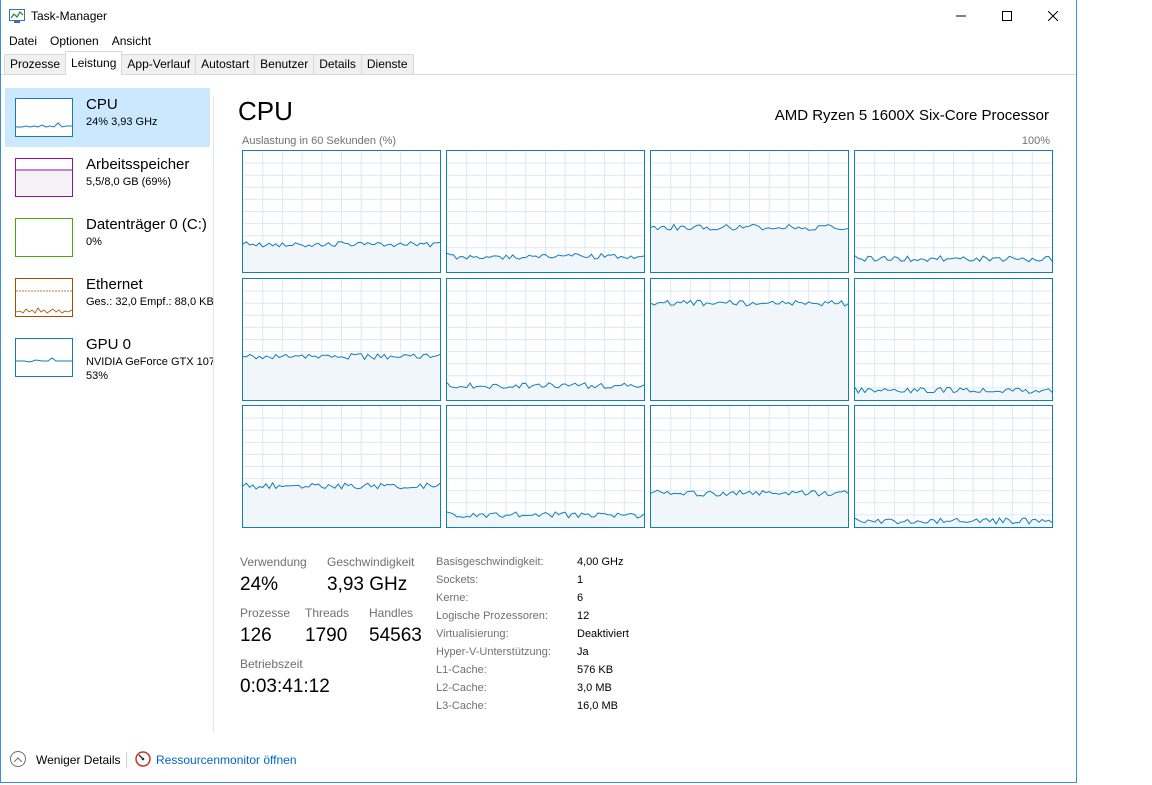 Image resolution: width=1152 pixels, height=785 pixels. What do you see at coordinates (597, 706) in the screenshot?
I see `detail-value: 16,0 MB` at bounding box center [597, 706].